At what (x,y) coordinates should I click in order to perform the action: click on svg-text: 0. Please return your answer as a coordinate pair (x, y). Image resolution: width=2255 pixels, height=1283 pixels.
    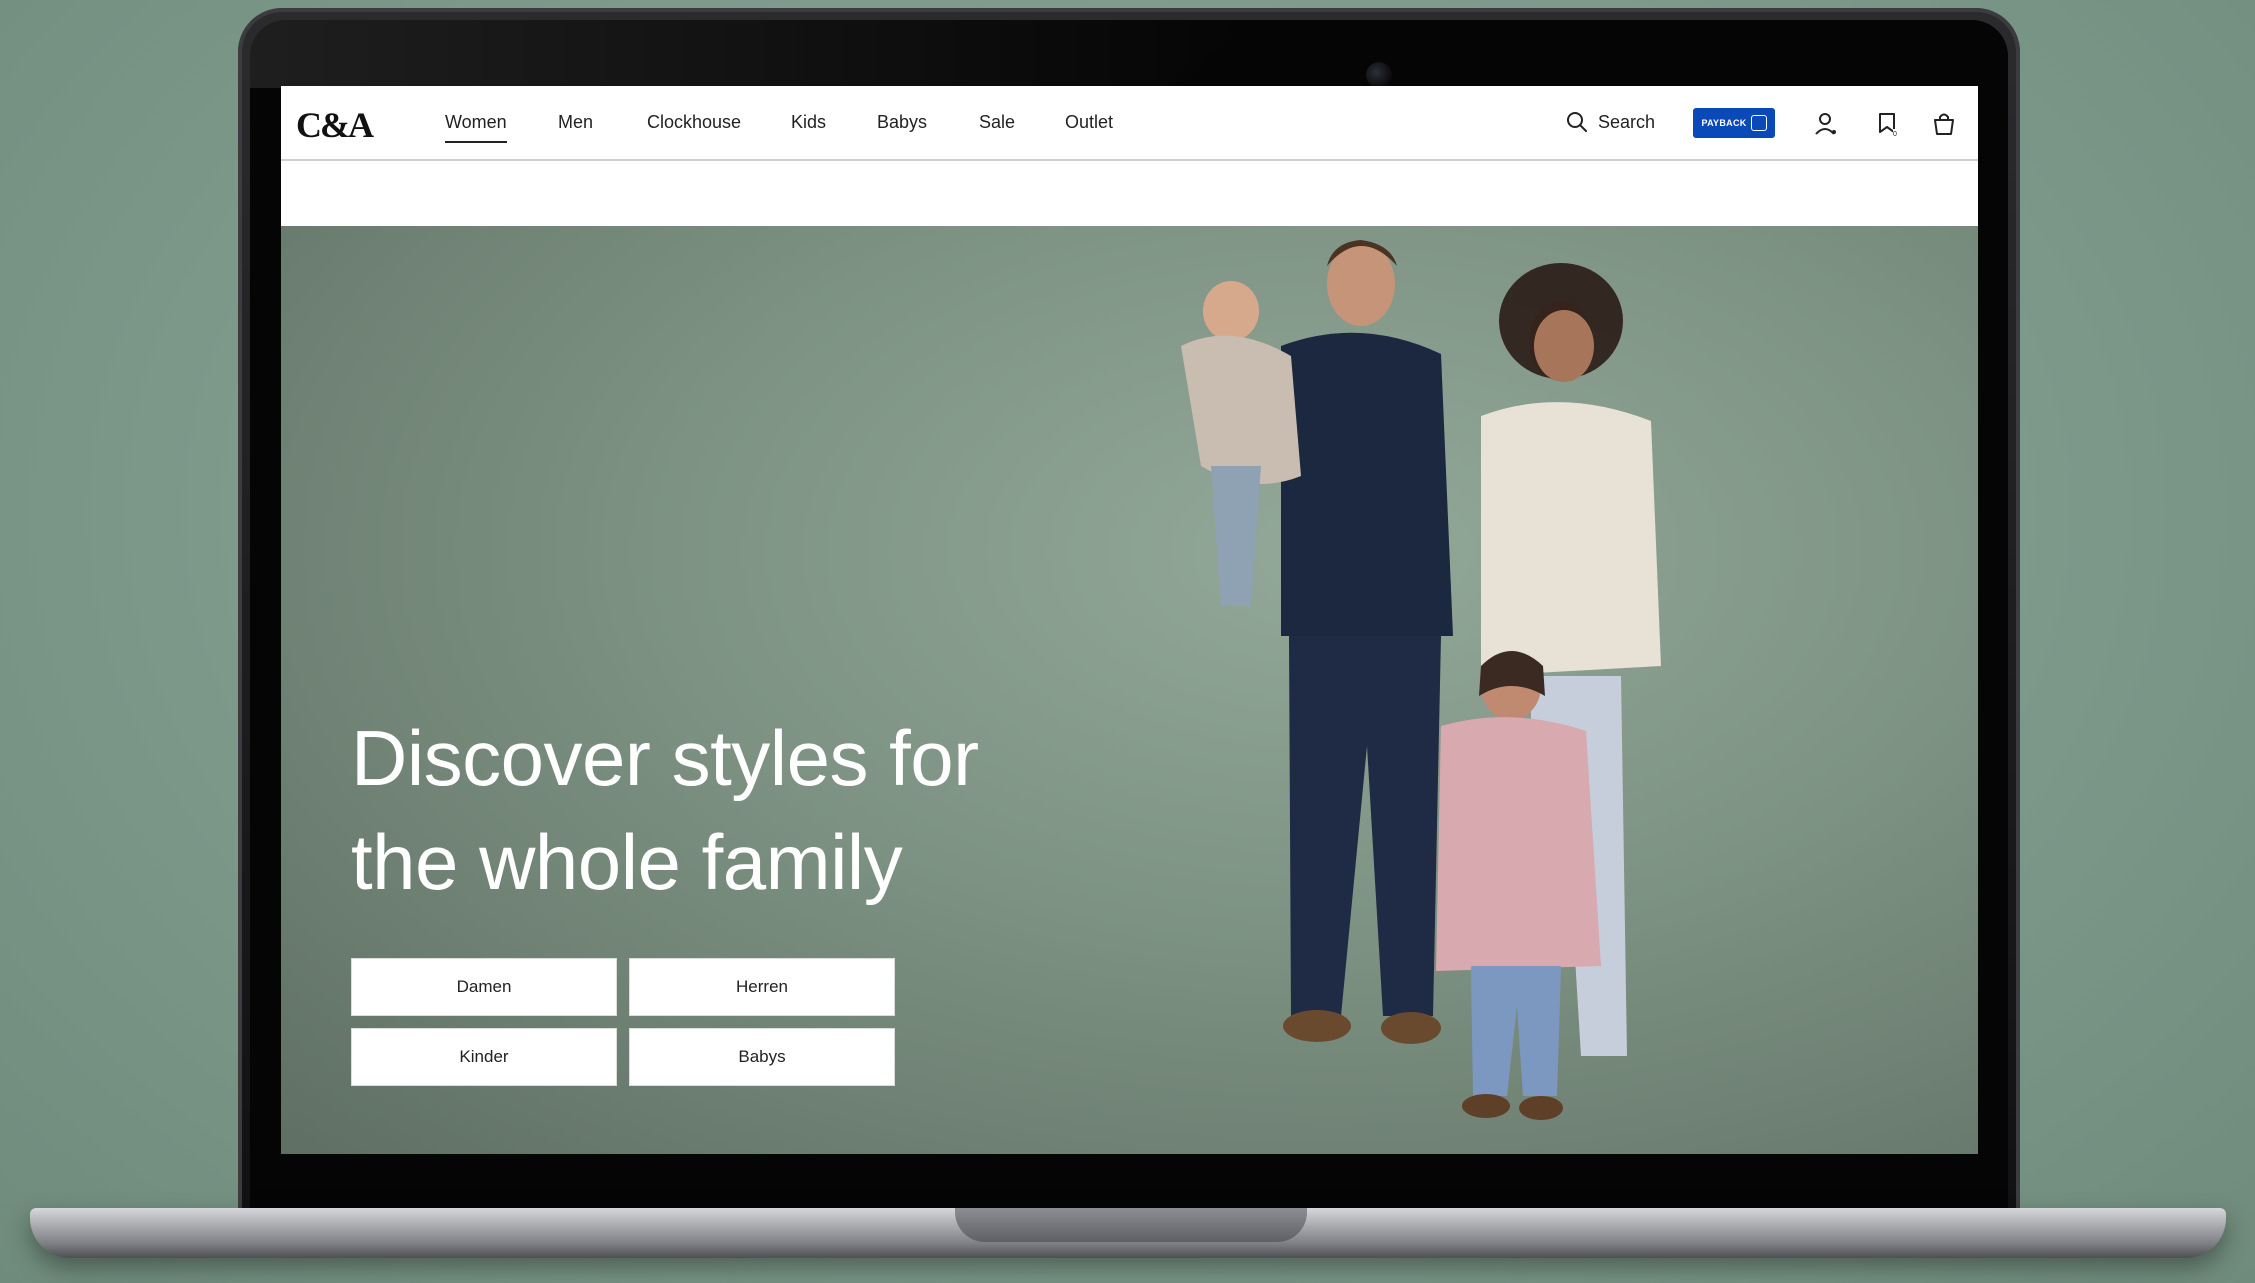
    Looking at the image, I should click on (1895, 134).